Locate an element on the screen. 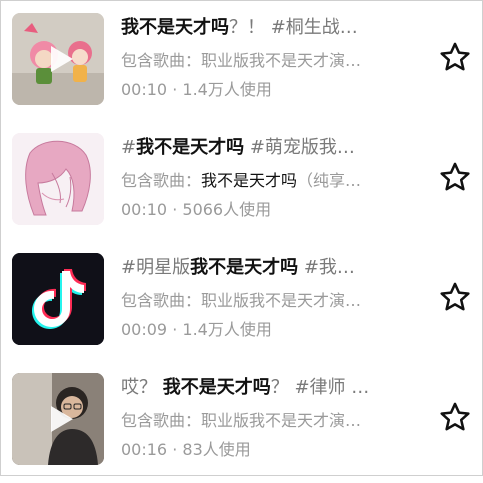  anime-character-image is located at coordinates (58, 179).